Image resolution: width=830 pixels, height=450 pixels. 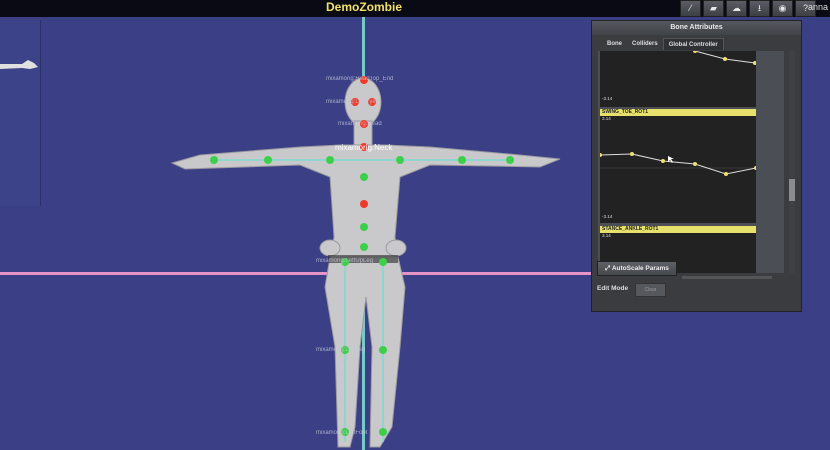 What do you see at coordinates (818, 7) in the screenshot?
I see `user-name: anna` at bounding box center [818, 7].